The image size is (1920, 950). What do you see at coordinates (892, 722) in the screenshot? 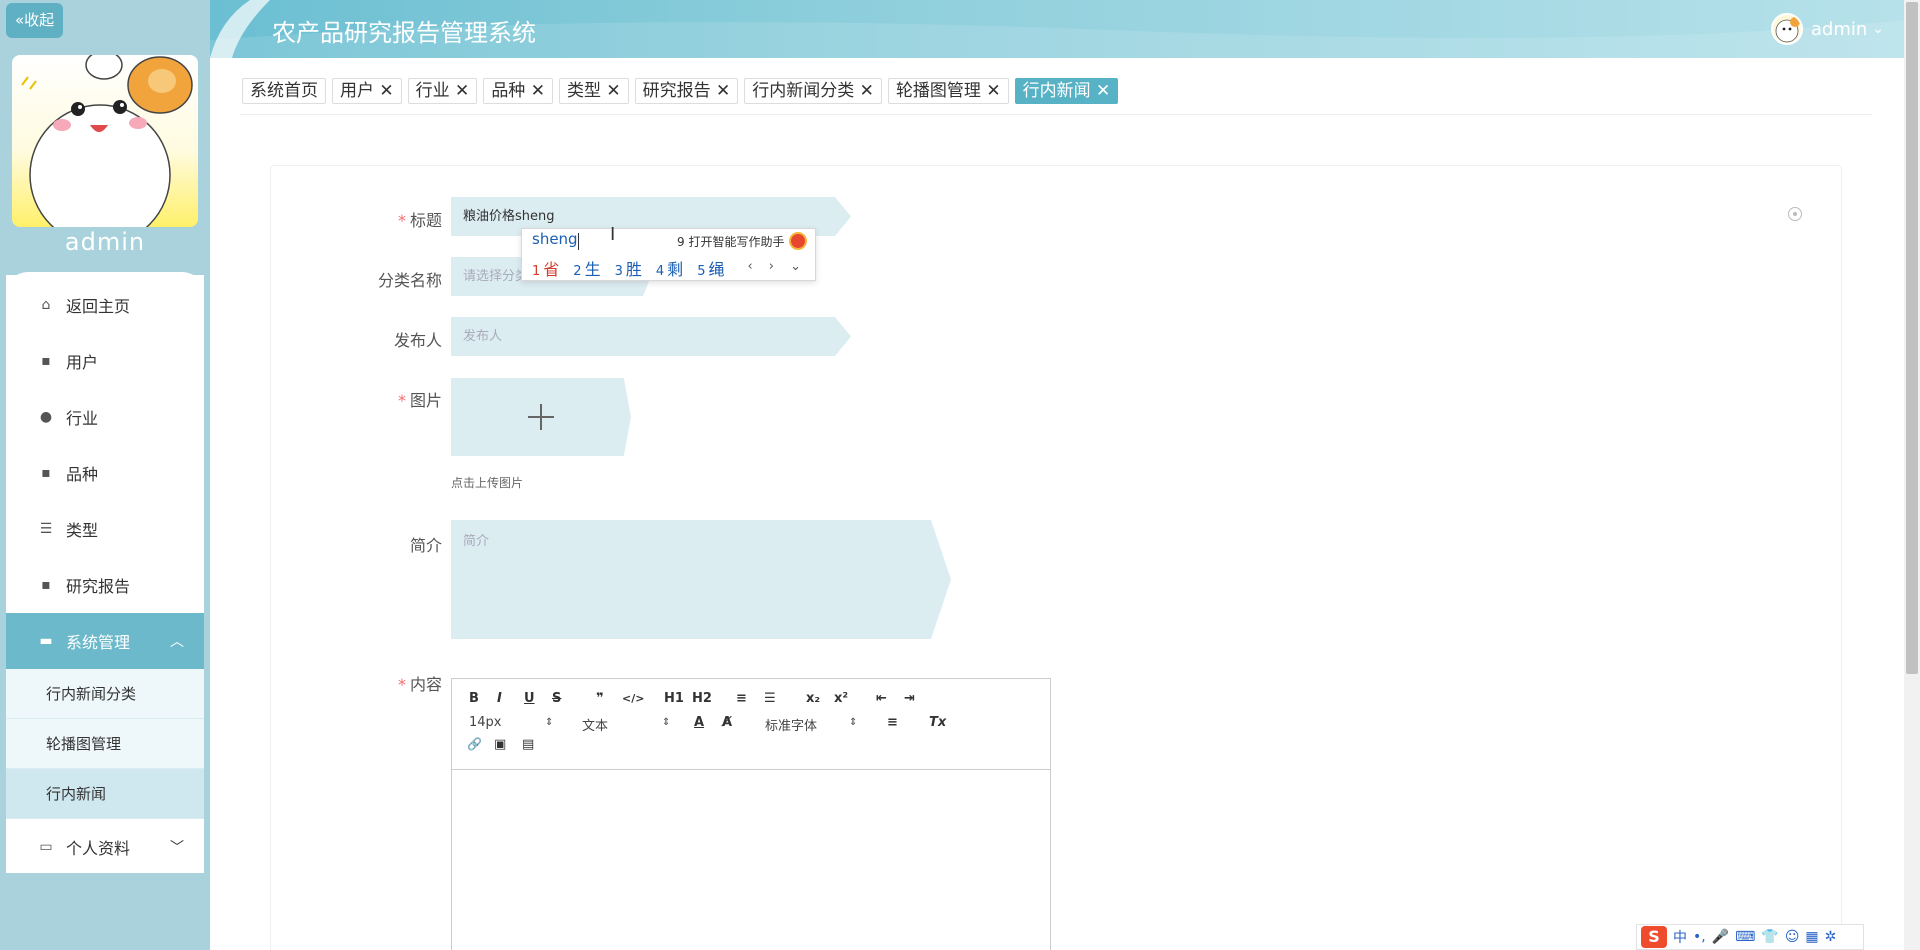
I see `align-icon: ≡` at bounding box center [892, 722].